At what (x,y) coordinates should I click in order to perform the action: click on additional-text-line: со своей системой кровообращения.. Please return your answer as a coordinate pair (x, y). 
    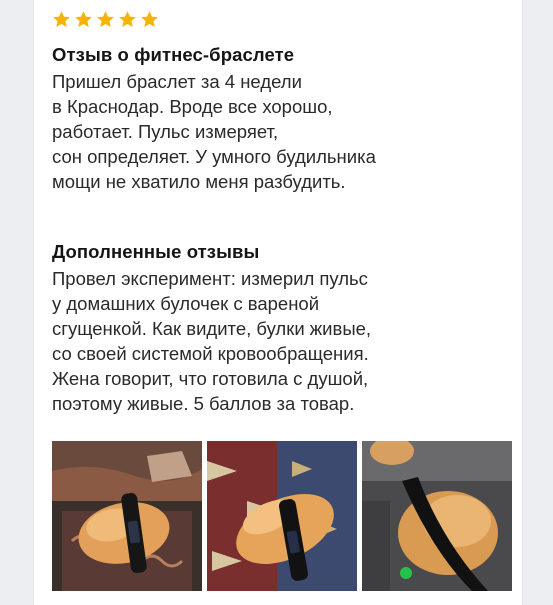
    Looking at the image, I should click on (210, 353).